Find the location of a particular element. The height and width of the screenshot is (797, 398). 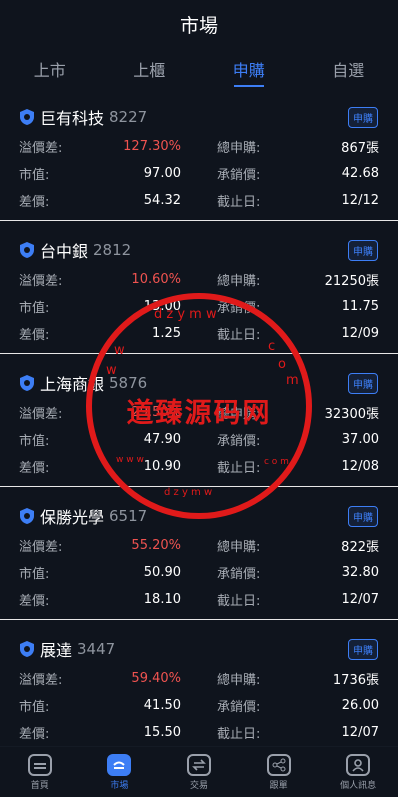

premium-value: 10.60% is located at coordinates (156, 279).